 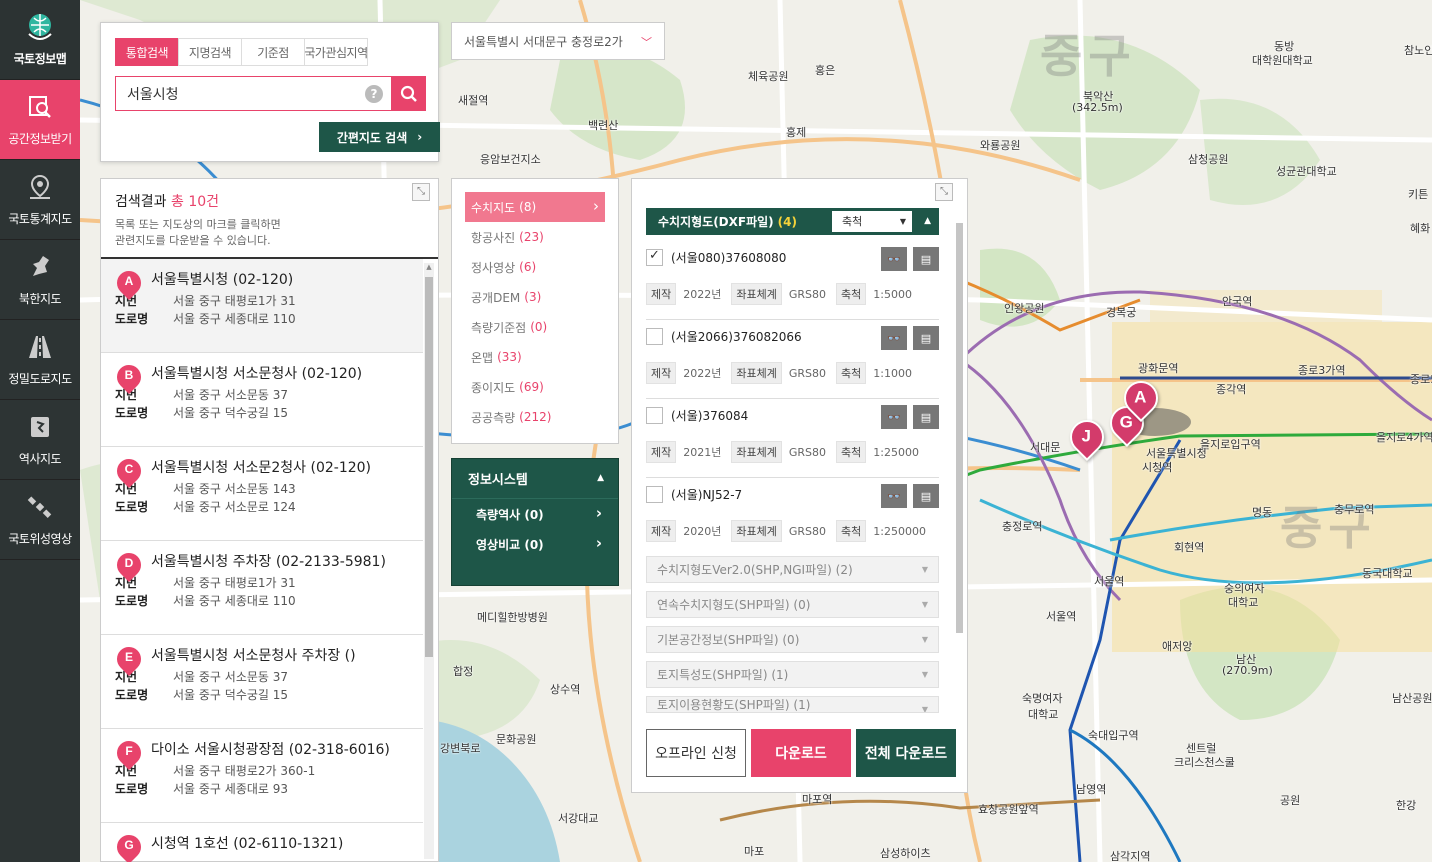 I want to click on download-button: 다운로드, so click(x=801, y=753).